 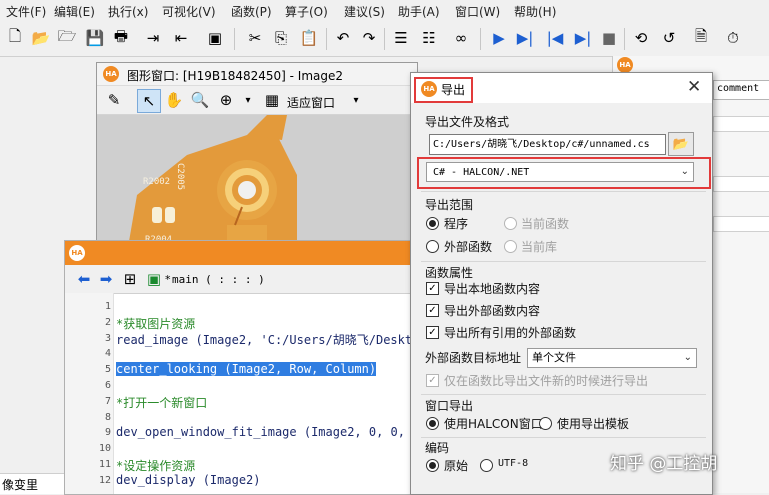 What do you see at coordinates (246, 369) in the screenshot?
I see `code-line: center_looking (Image2, Row, Column)` at bounding box center [246, 369].